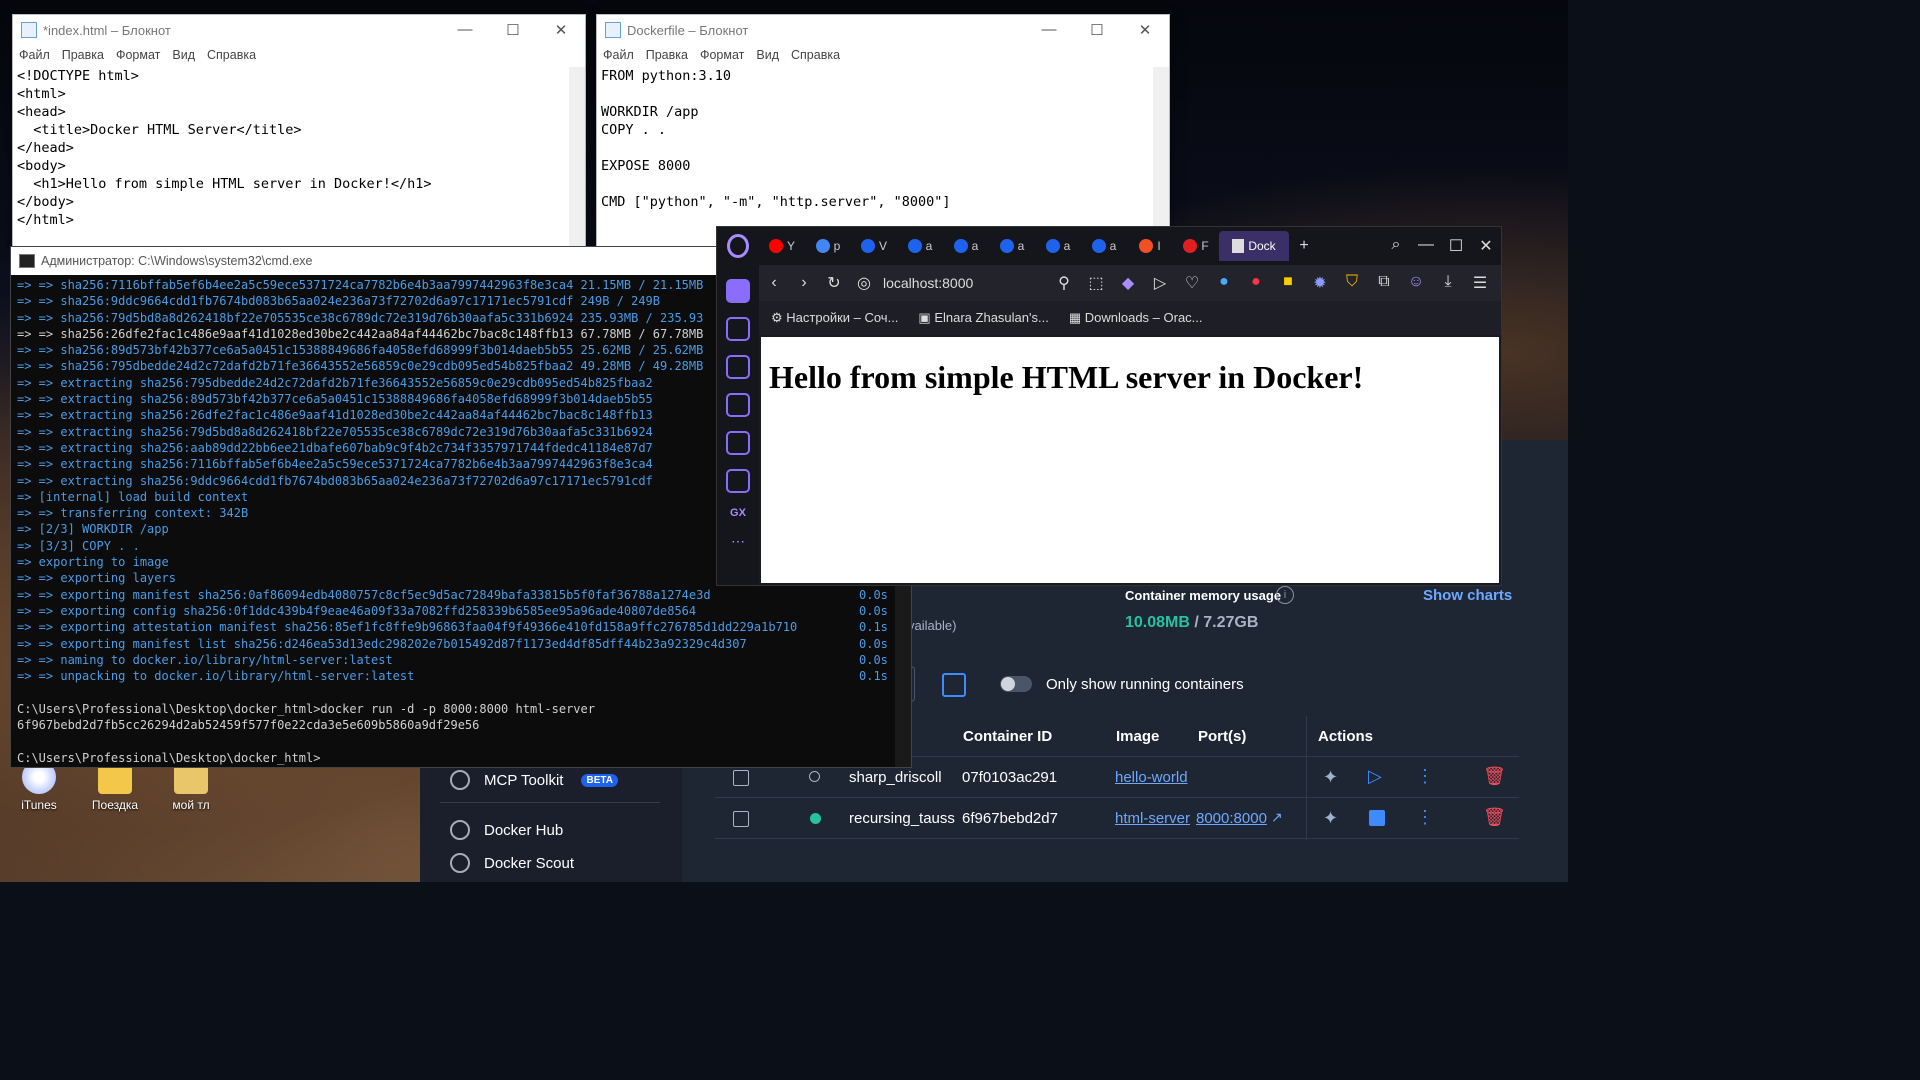  Describe the element at coordinates (1192, 283) in the screenshot. I see `heart-icon: ♡` at that location.